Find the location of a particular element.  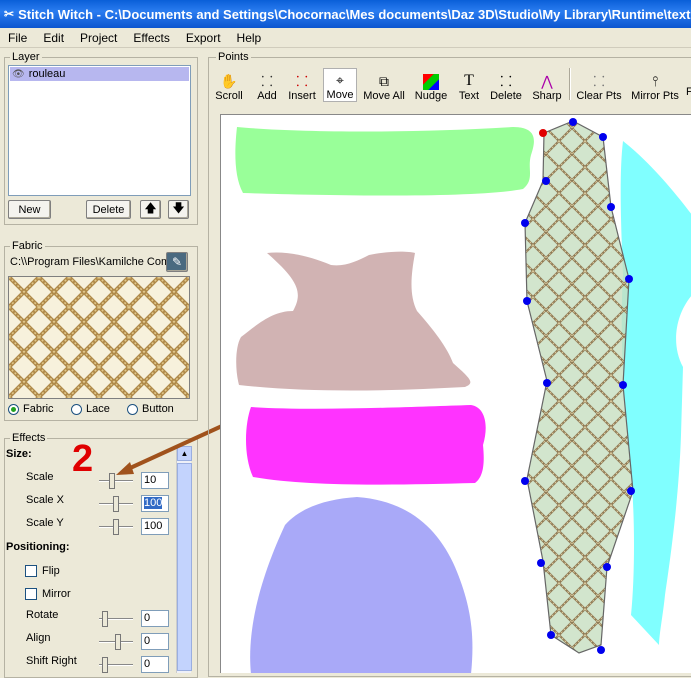

shift-right-input: 0 is located at coordinates (155, 664).